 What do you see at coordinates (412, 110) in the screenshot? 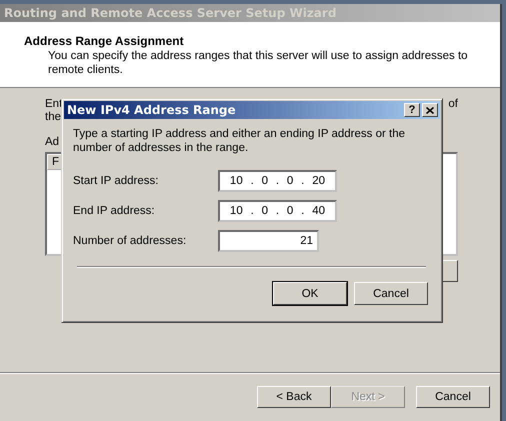
I see `help-button: ?` at bounding box center [412, 110].